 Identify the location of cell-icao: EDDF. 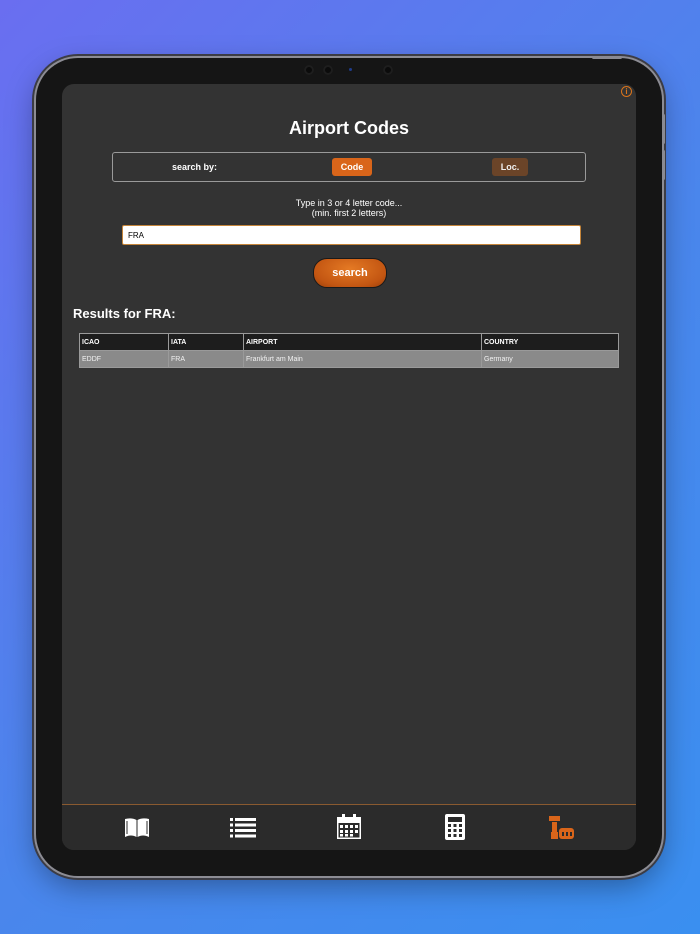
(124, 359).